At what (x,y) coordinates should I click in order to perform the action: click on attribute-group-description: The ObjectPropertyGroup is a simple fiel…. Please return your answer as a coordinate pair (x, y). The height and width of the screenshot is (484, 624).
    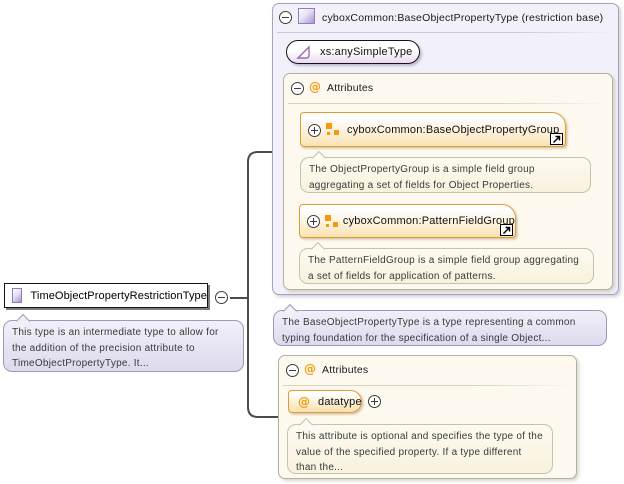
    Looking at the image, I should click on (445, 171).